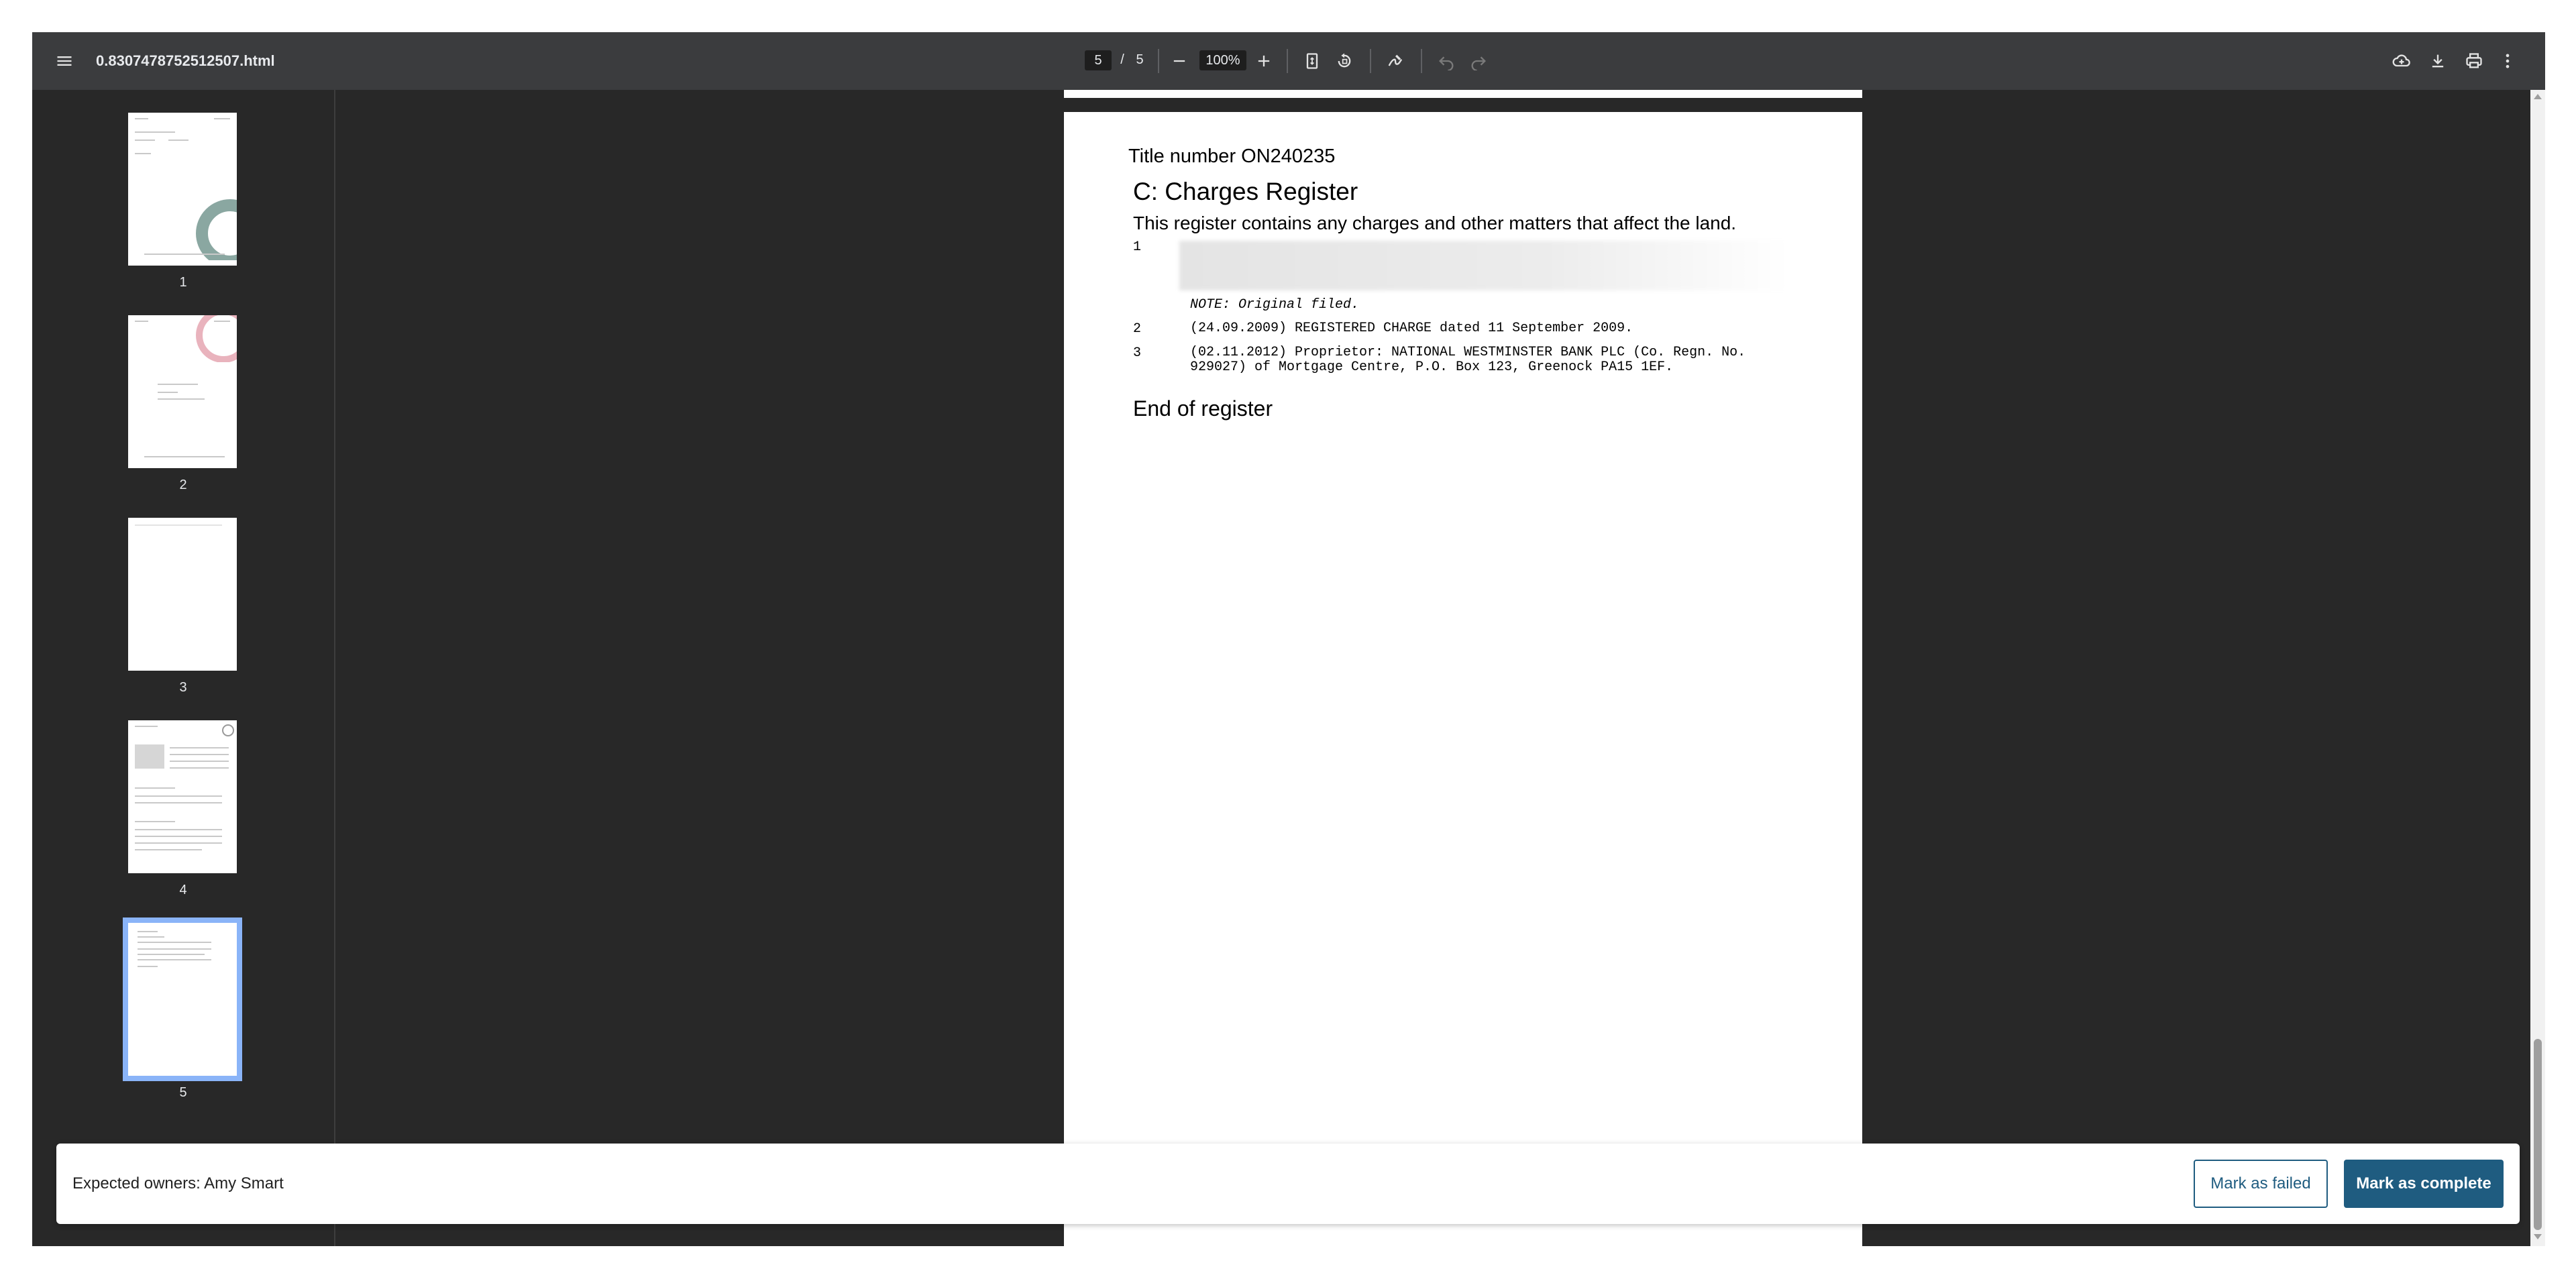 This screenshot has width=2576, height=1279. What do you see at coordinates (2538, 1134) in the screenshot?
I see `scrollbar-thumb` at bounding box center [2538, 1134].